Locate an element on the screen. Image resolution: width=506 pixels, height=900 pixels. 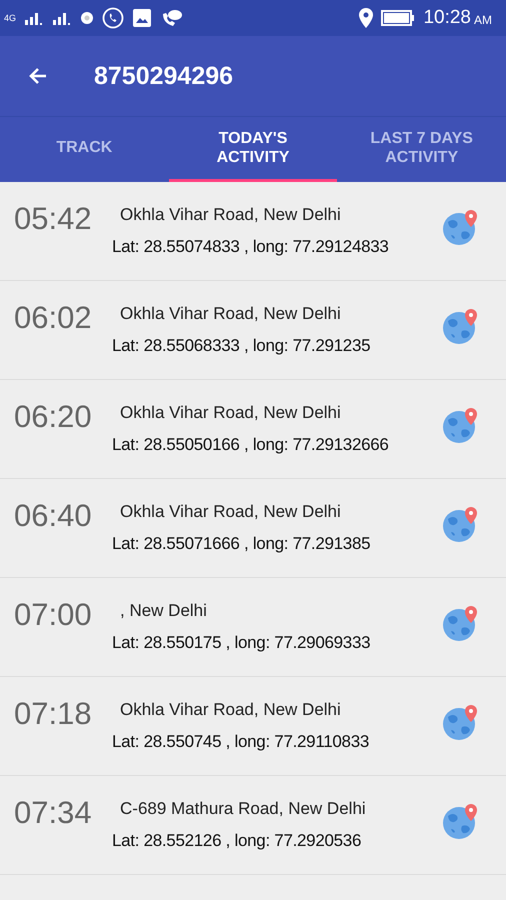
tab: TODAY'S ACTIVITY is located at coordinates (253, 149).